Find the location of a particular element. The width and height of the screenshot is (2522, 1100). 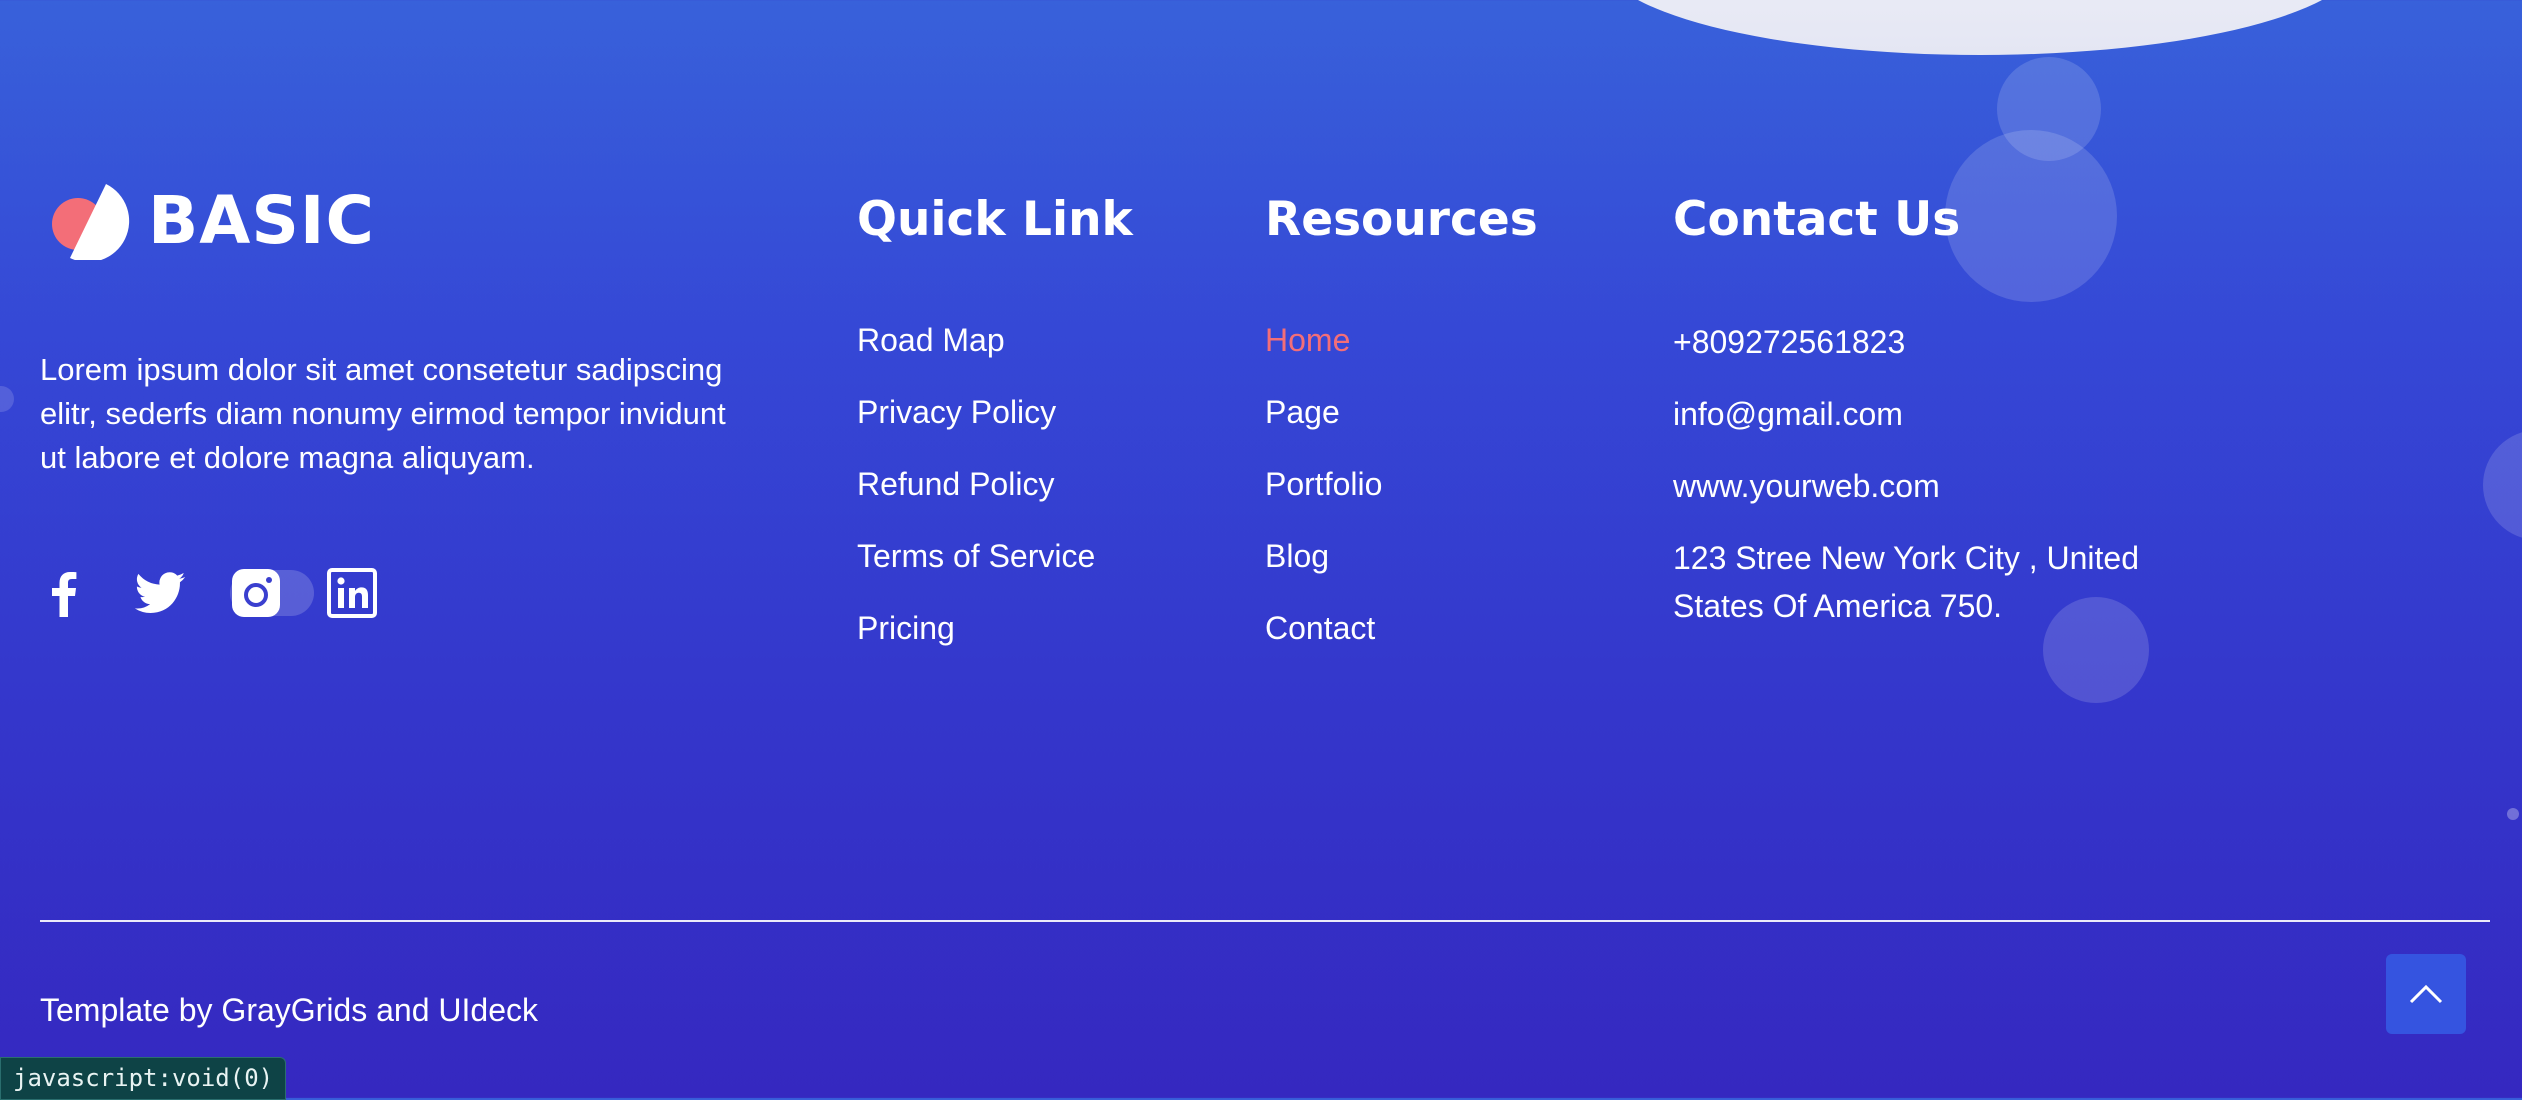

twitter-icon is located at coordinates (160, 592).